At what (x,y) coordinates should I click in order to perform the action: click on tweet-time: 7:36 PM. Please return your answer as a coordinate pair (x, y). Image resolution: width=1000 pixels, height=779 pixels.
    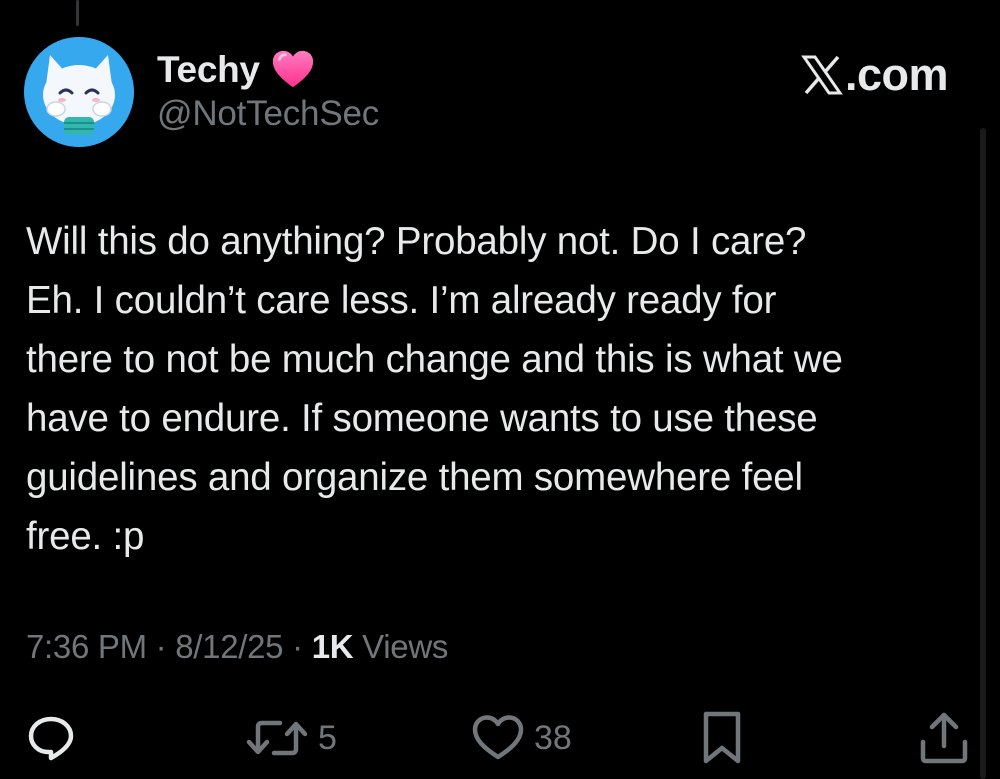
    Looking at the image, I should click on (86, 646).